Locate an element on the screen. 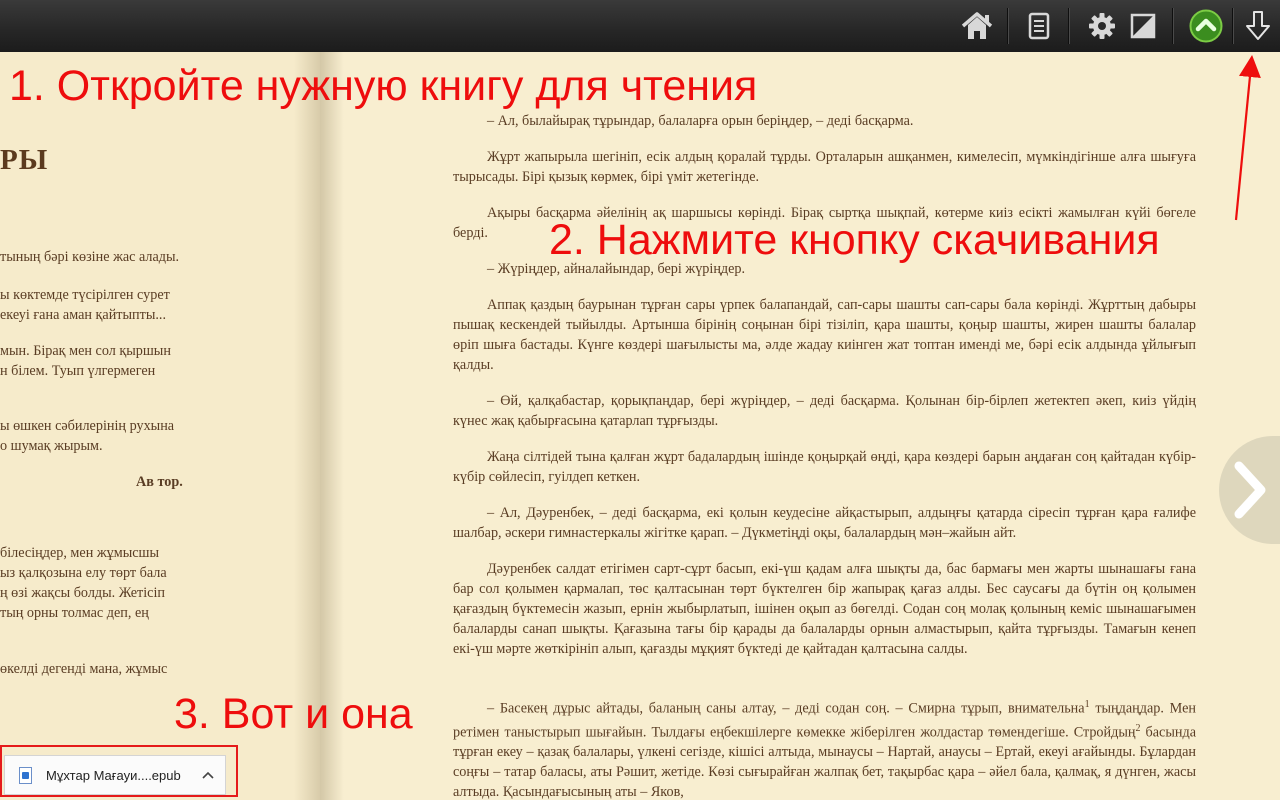 The image size is (1280, 800). left-text-line: білесіңдер, мен жұмысшы is located at coordinates (79, 553).